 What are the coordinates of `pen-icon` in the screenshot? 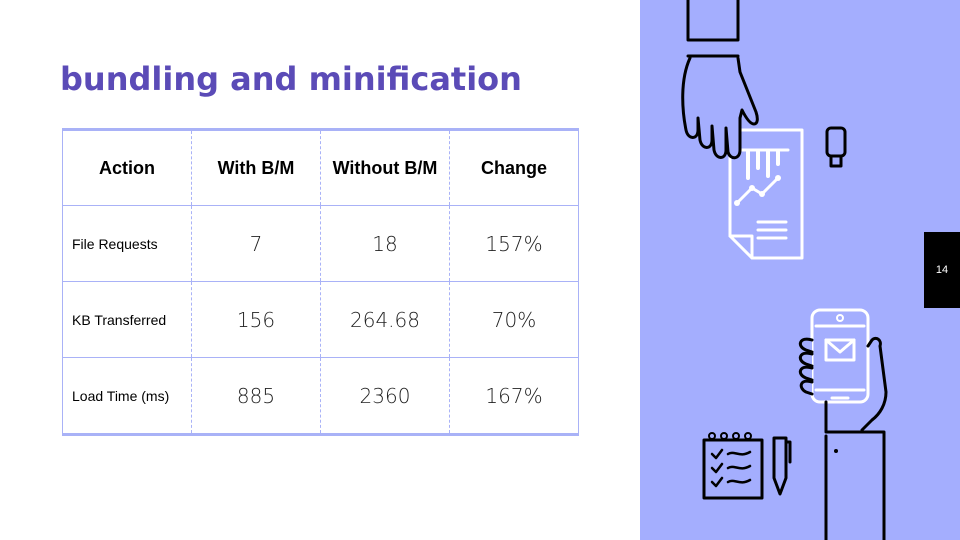 It's located at (782, 466).